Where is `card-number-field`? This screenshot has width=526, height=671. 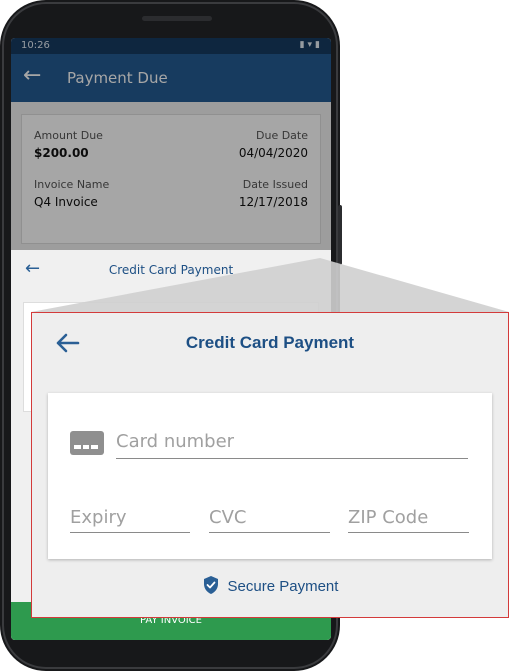
card-number-field is located at coordinates (292, 445).